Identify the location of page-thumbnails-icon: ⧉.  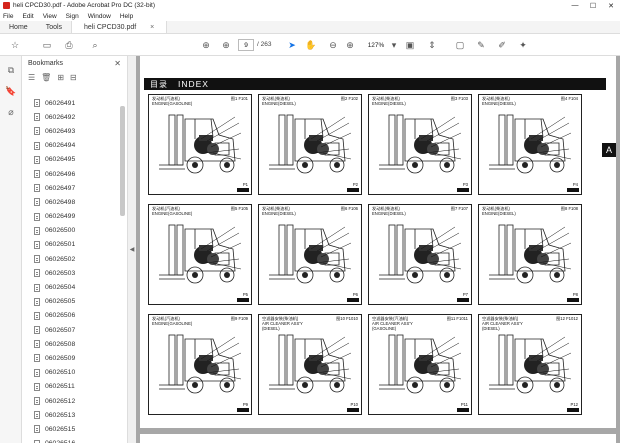
(11, 70).